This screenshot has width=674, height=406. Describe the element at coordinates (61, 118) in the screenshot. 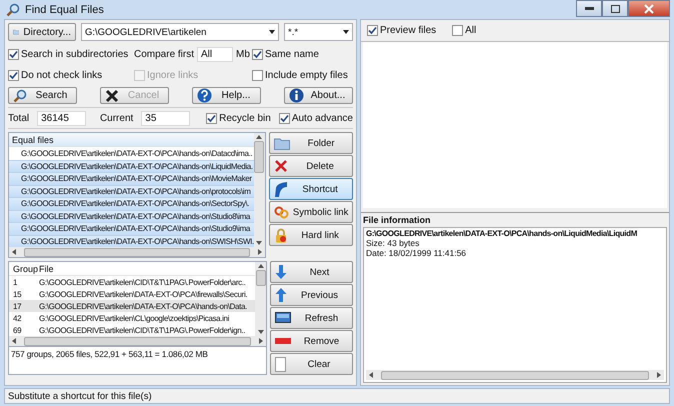

I see `total-field: 36145` at that location.